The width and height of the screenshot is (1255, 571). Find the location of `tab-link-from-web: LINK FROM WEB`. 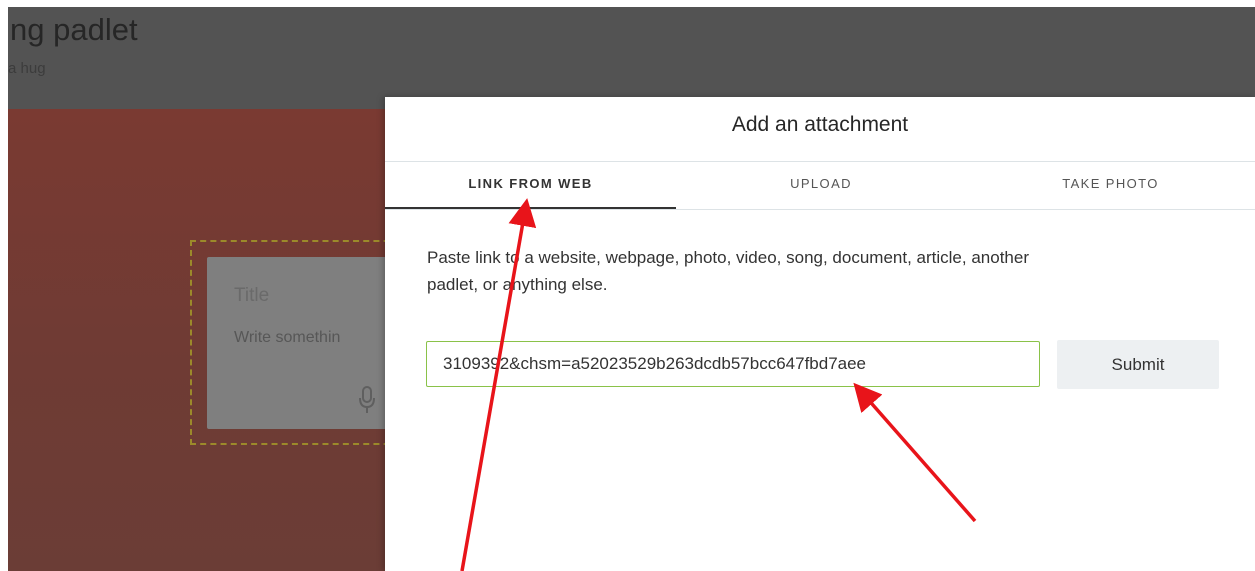

tab-link-from-web: LINK FROM WEB is located at coordinates (530, 185).